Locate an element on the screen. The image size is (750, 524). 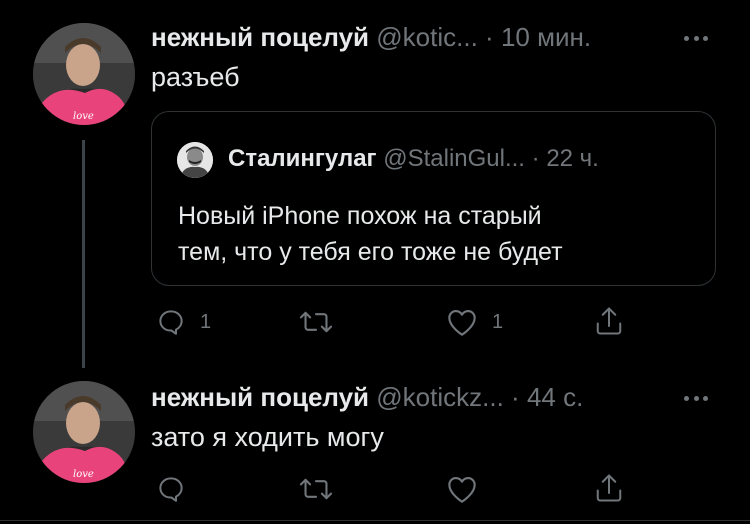
reply-button is located at coordinates (171, 489).